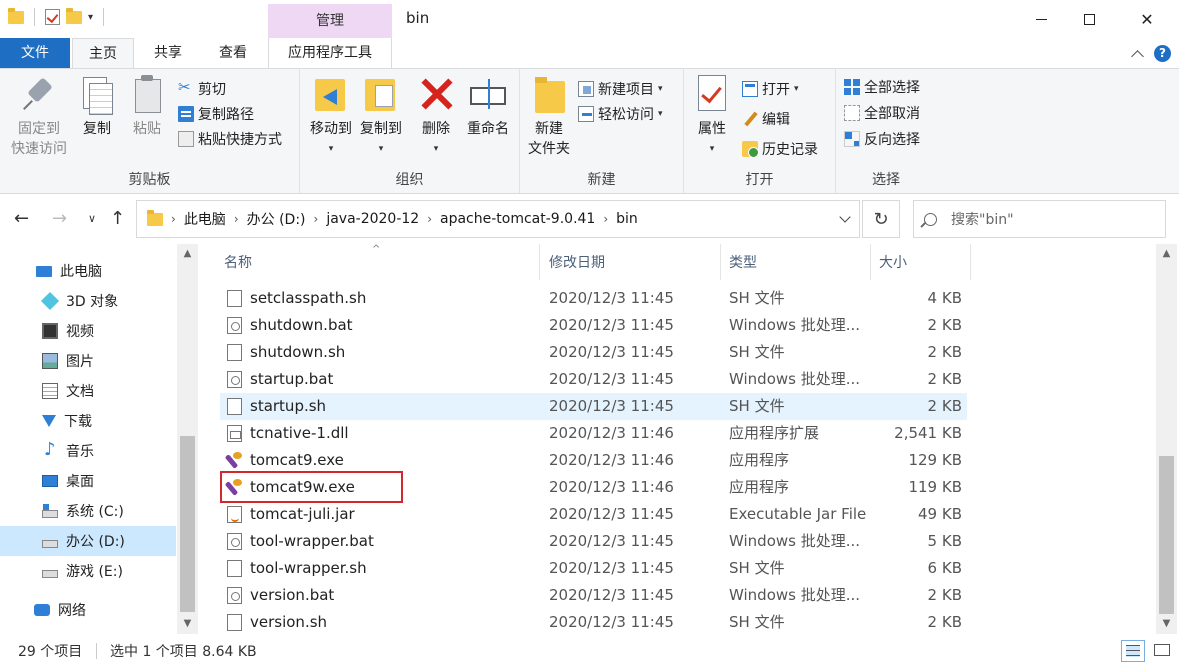 Image resolution: width=1179 pixels, height=666 pixels. Describe the element at coordinates (205, 219) in the screenshot. I see `breadcrumb-this-pc: 此电脑` at that location.